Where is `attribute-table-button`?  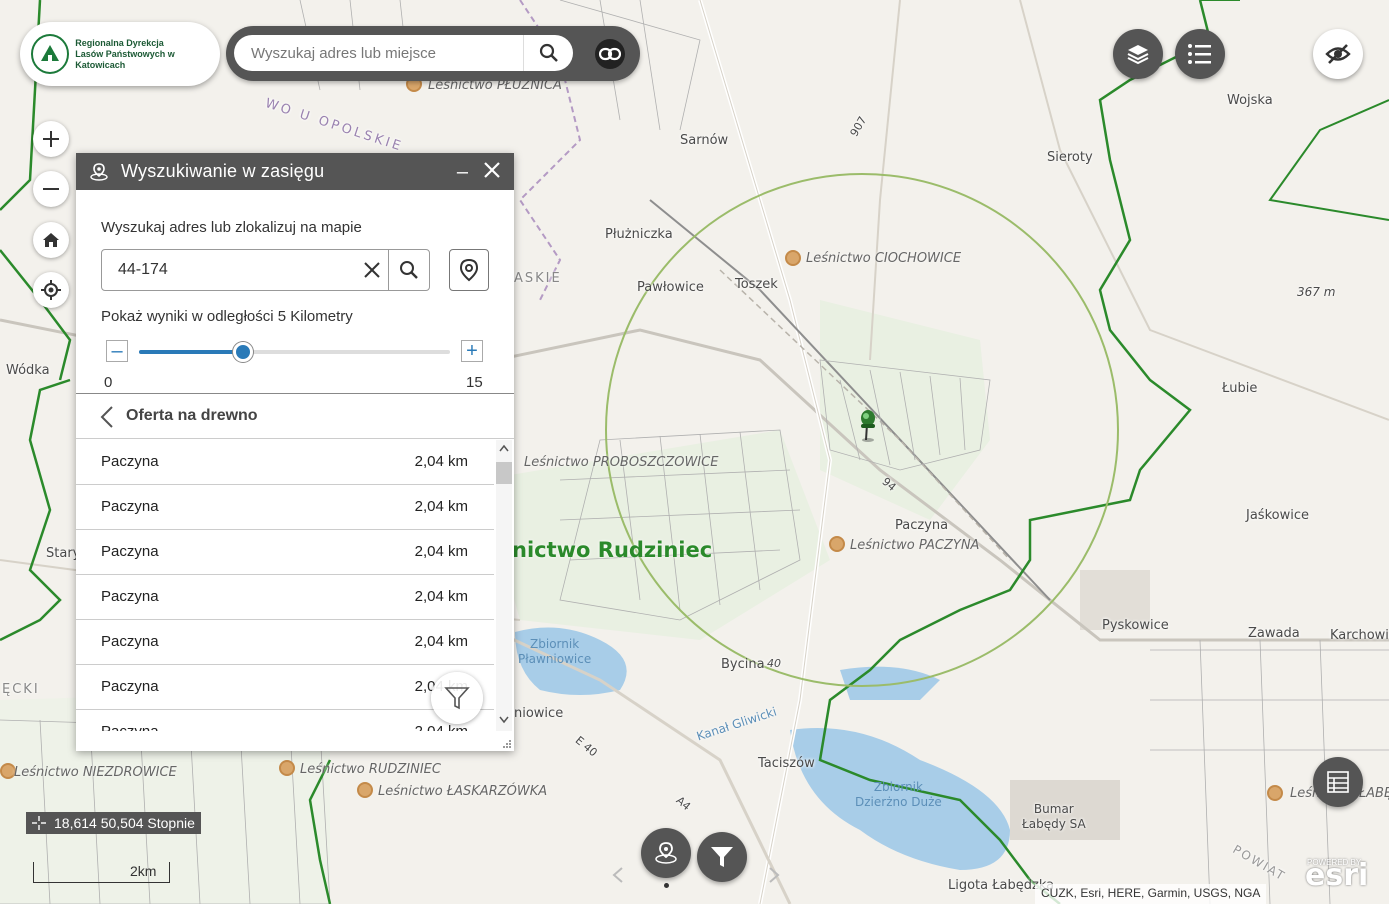
attribute-table-button is located at coordinates (1338, 782).